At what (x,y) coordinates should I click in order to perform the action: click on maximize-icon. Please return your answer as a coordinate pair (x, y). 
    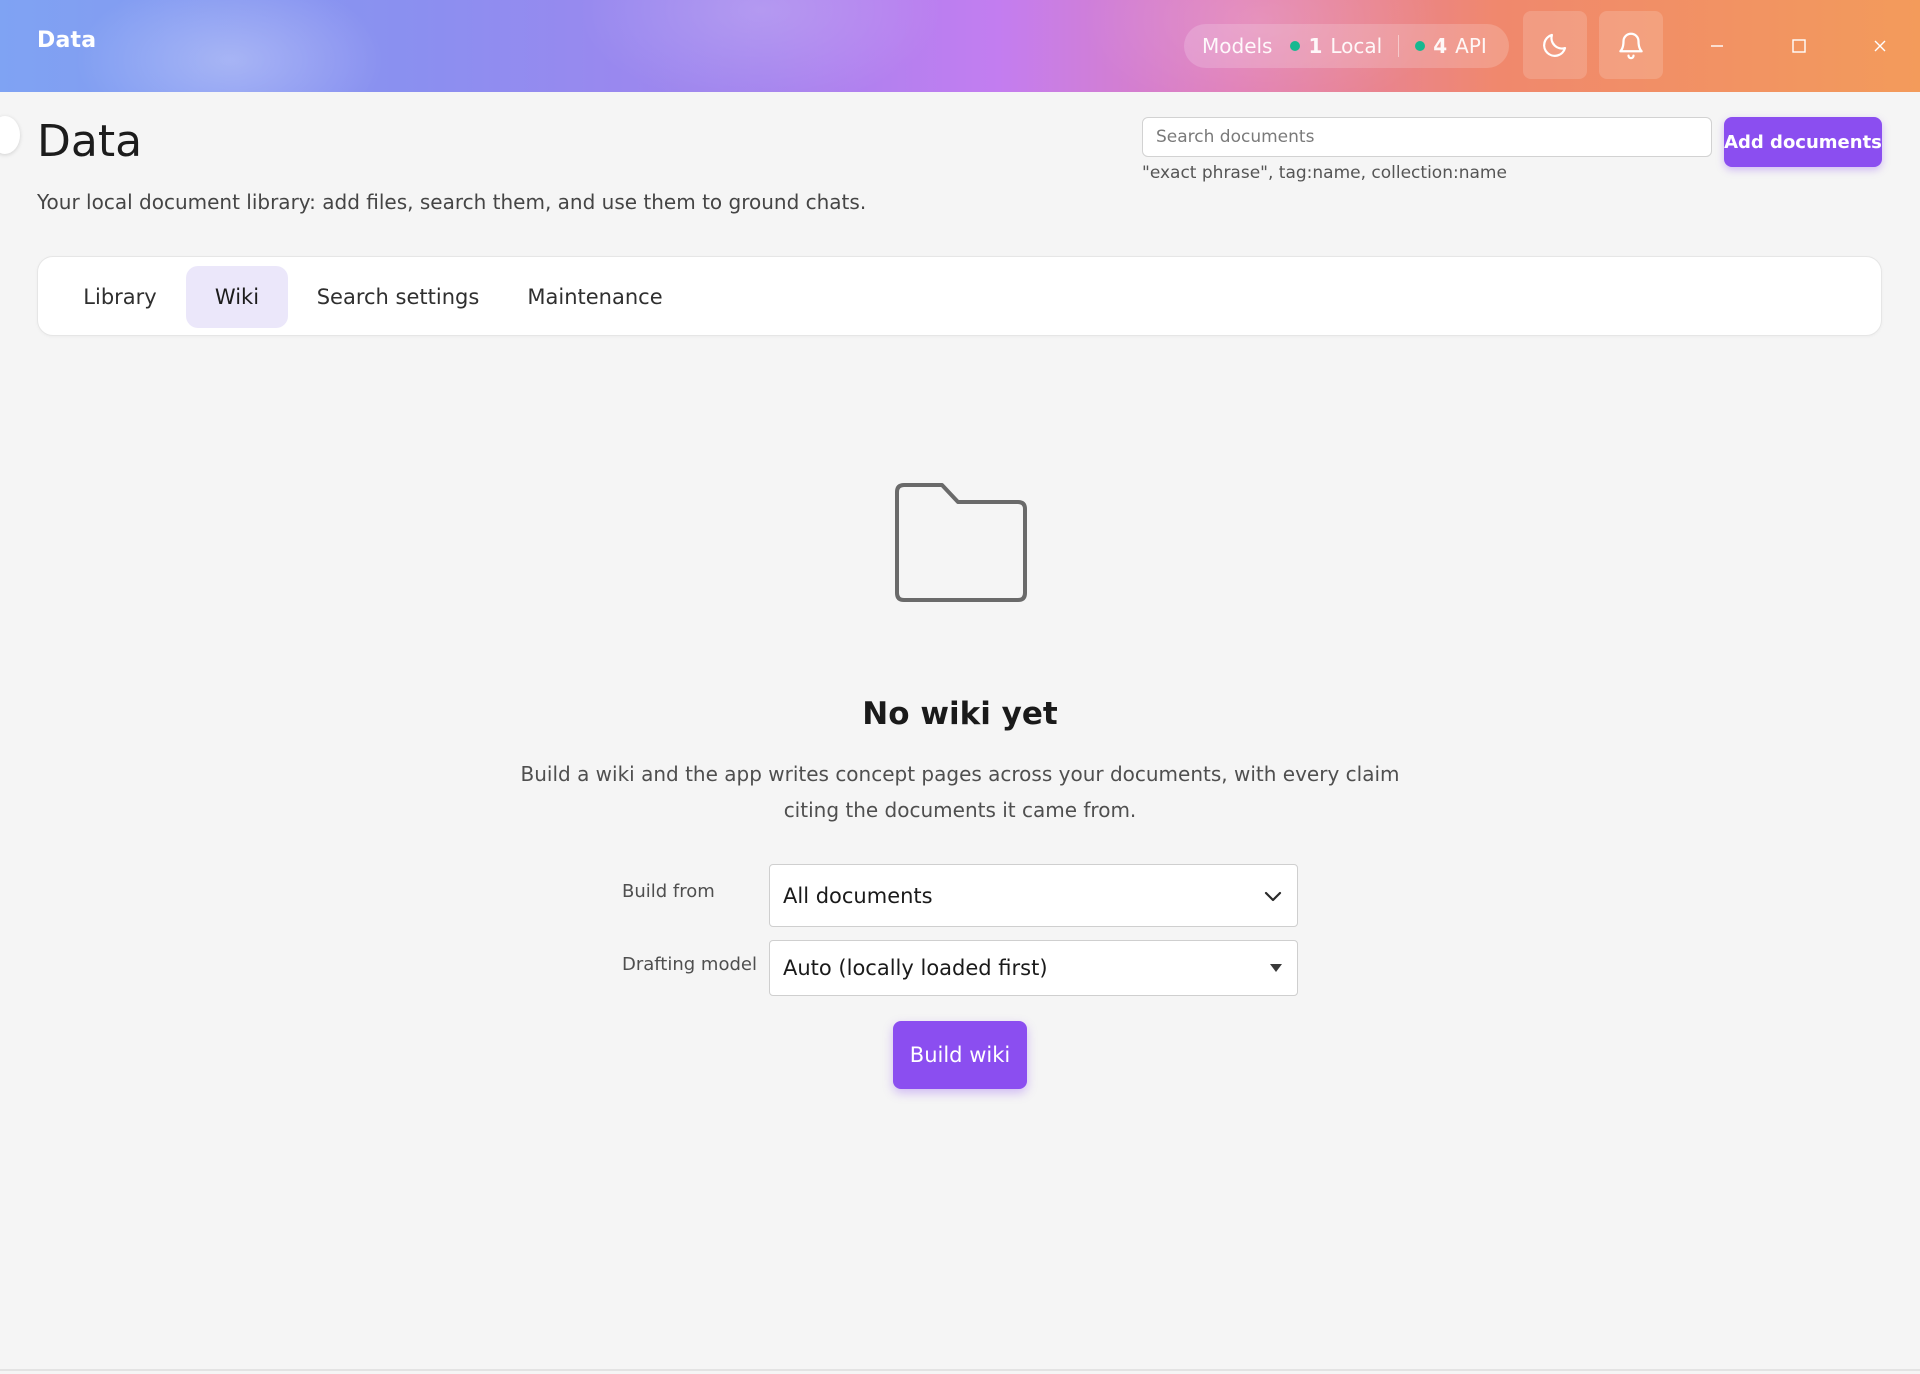
    Looking at the image, I should click on (1799, 46).